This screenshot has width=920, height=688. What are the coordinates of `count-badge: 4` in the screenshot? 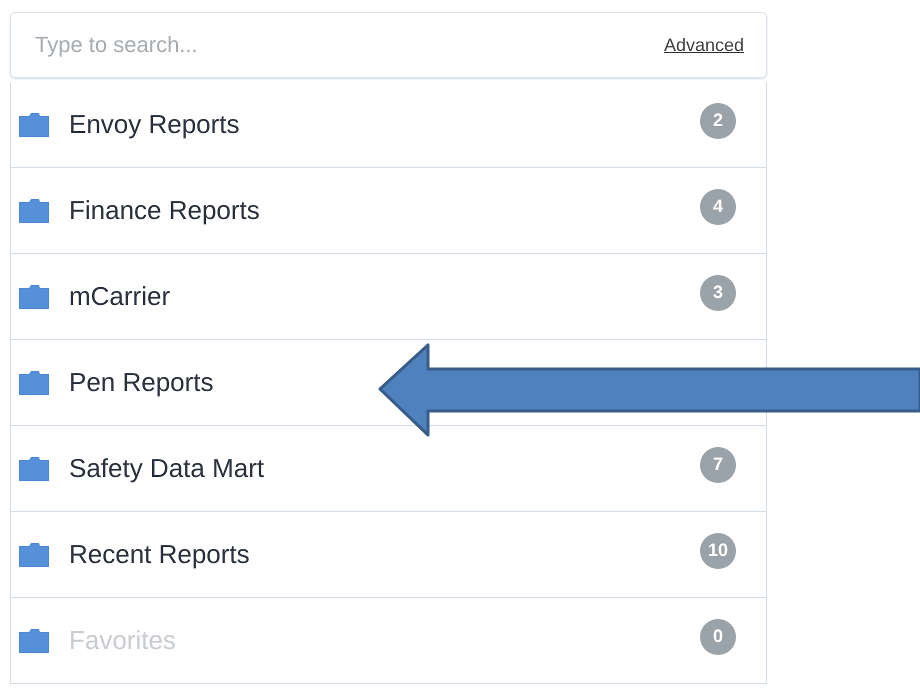 It's located at (718, 206).